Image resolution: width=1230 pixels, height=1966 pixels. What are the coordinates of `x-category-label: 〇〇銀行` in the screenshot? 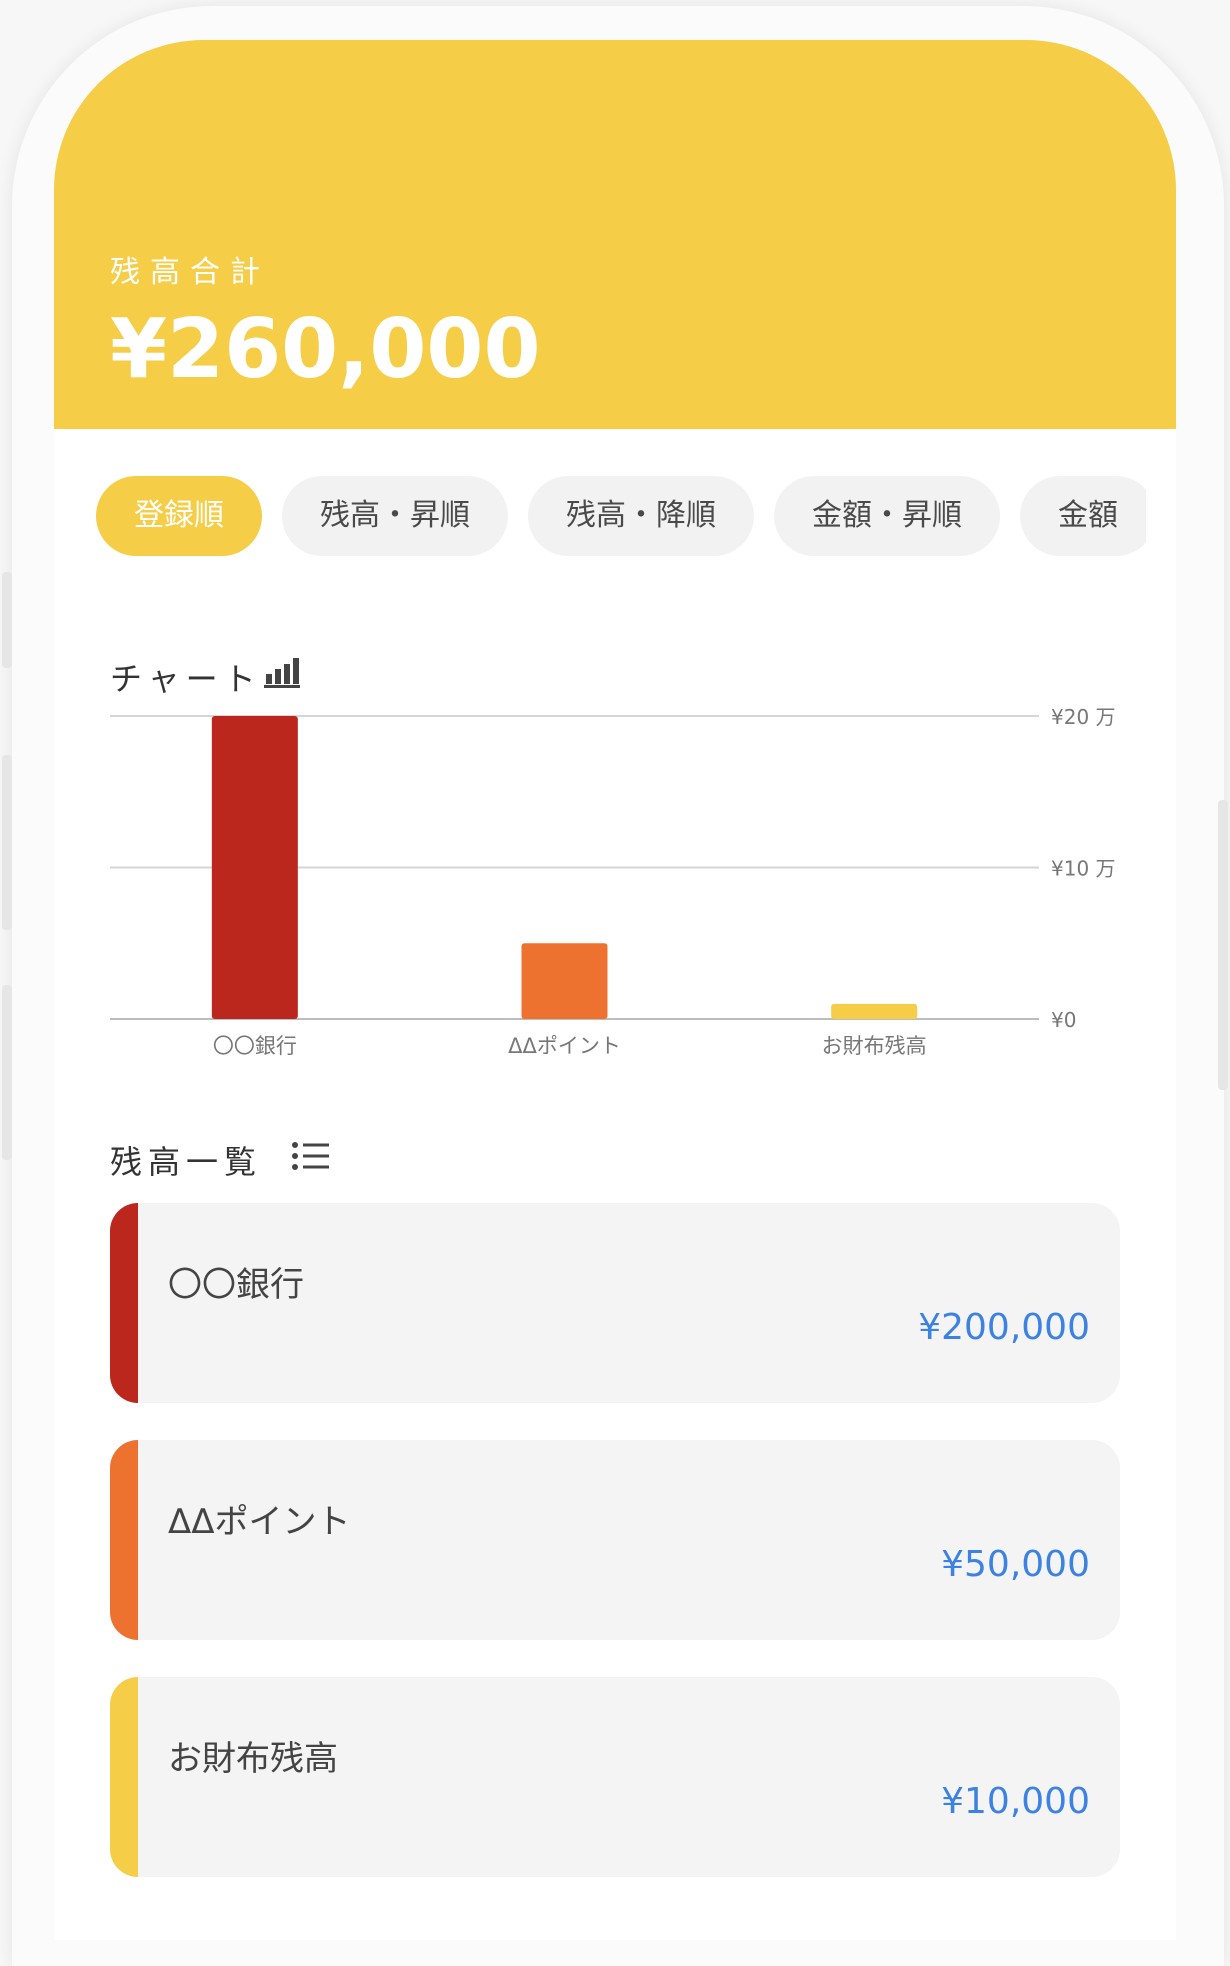 It's located at (255, 1046).